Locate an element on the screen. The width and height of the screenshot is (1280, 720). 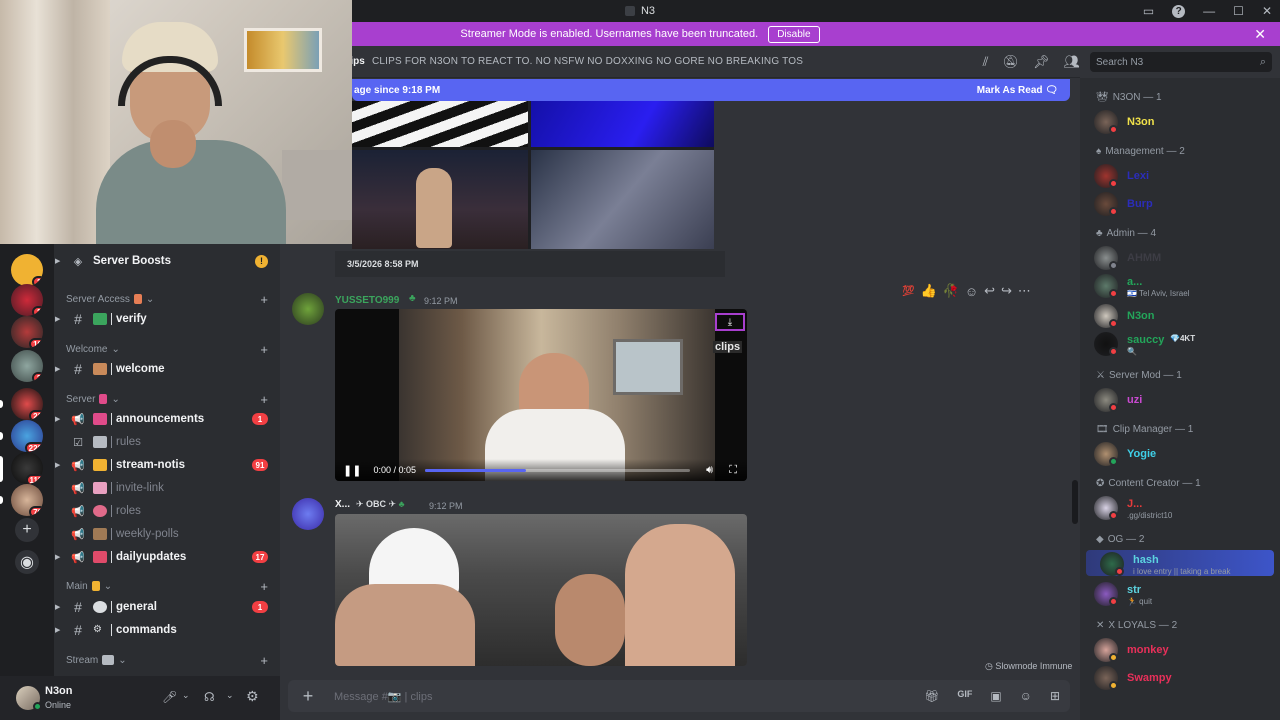
channel-roles: 📢 roles is located at coordinates (167, 511).